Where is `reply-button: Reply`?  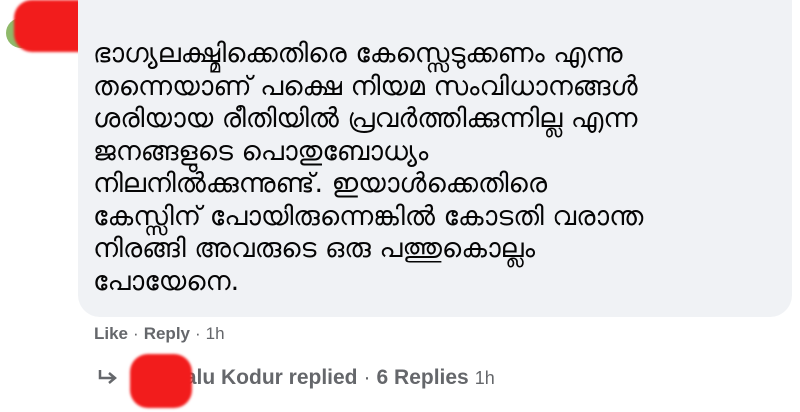 reply-button: Reply is located at coordinates (167, 333).